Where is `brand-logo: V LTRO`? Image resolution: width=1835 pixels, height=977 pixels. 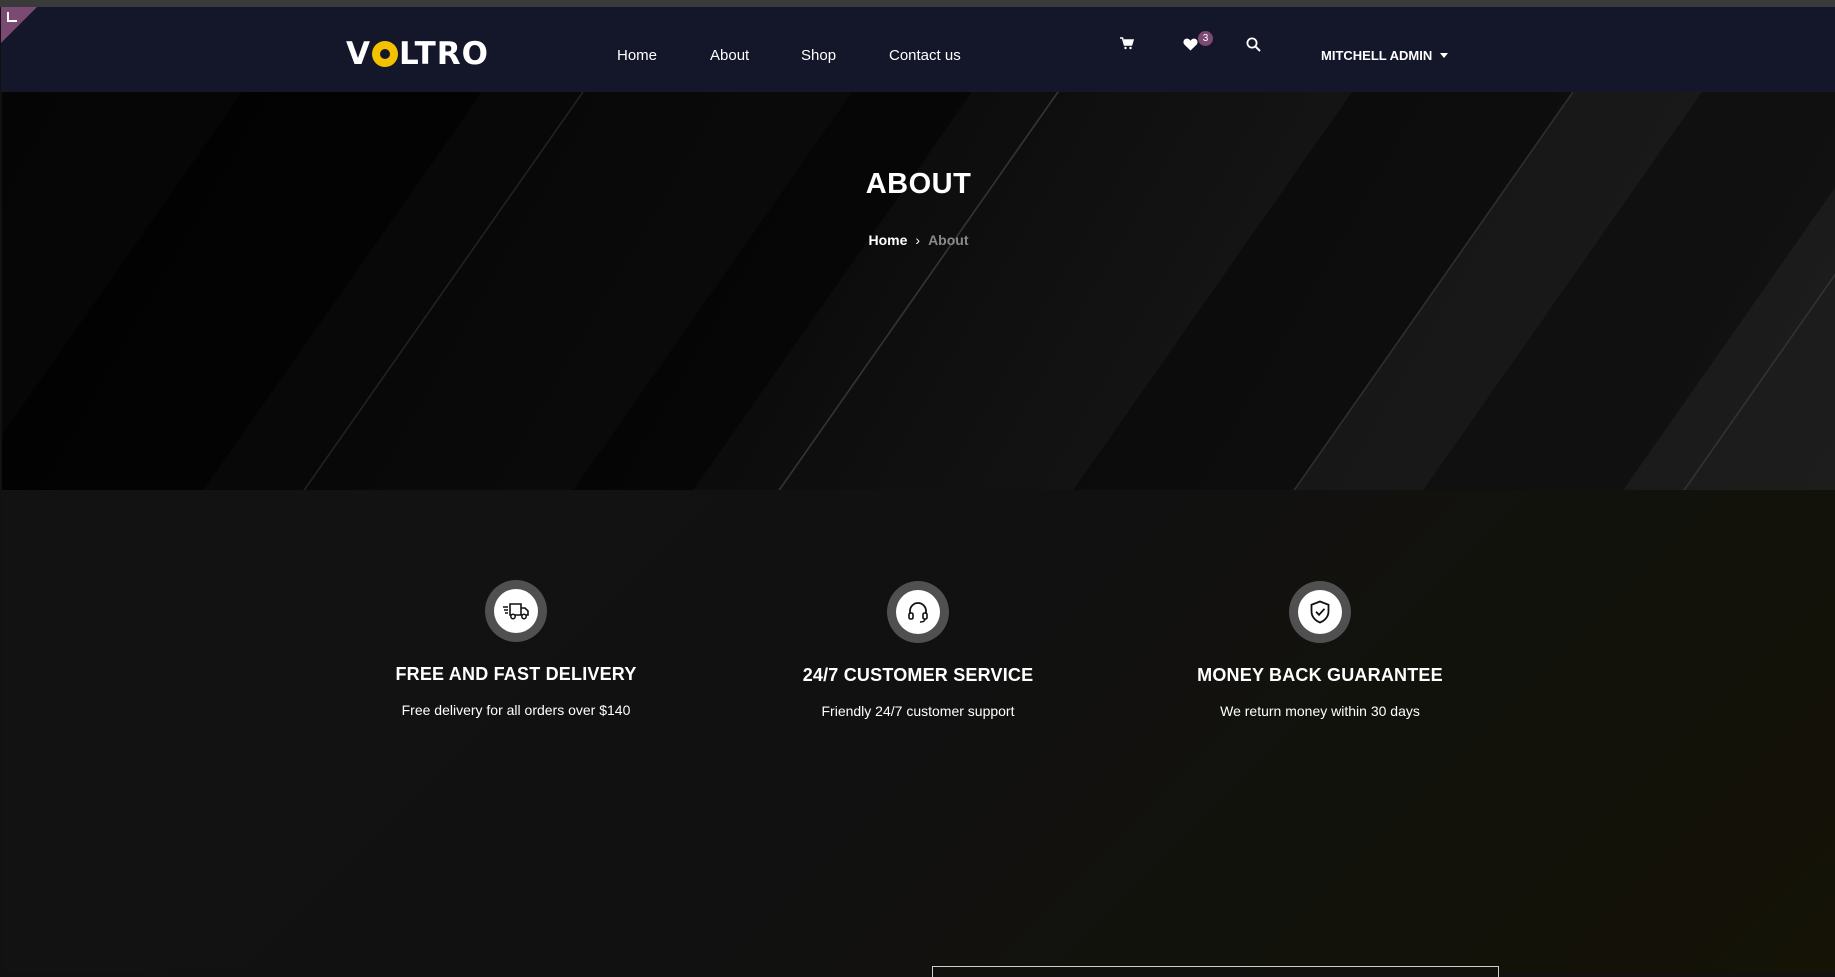 brand-logo: V LTRO is located at coordinates (417, 54).